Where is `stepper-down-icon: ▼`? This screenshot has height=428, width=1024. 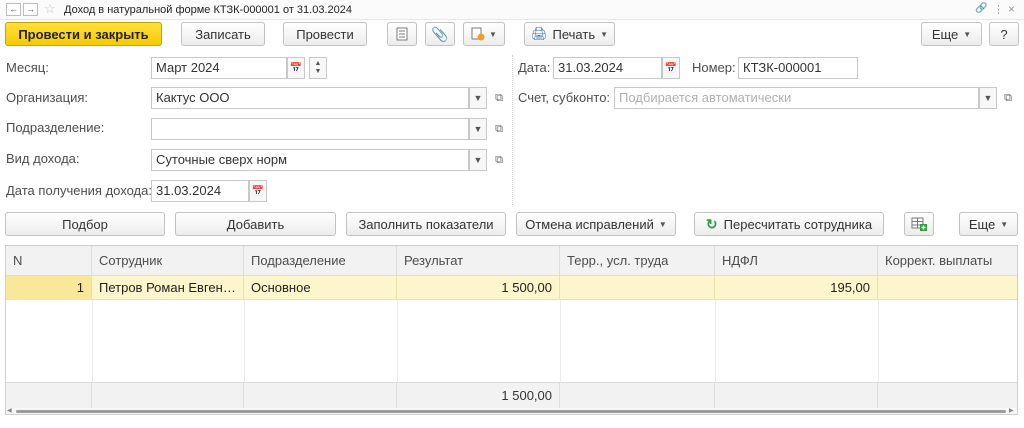
stepper-down-icon: ▼ is located at coordinates (318, 71).